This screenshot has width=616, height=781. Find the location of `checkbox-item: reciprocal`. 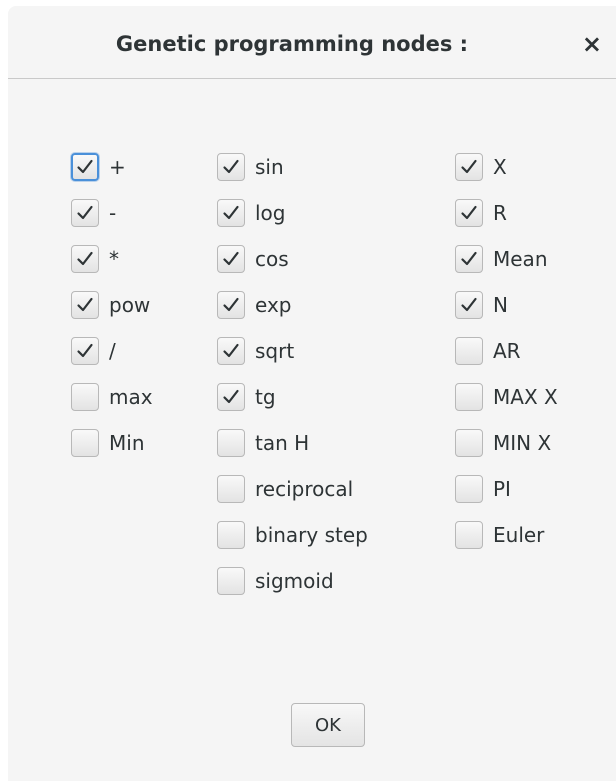

checkbox-item: reciprocal is located at coordinates (292, 489).